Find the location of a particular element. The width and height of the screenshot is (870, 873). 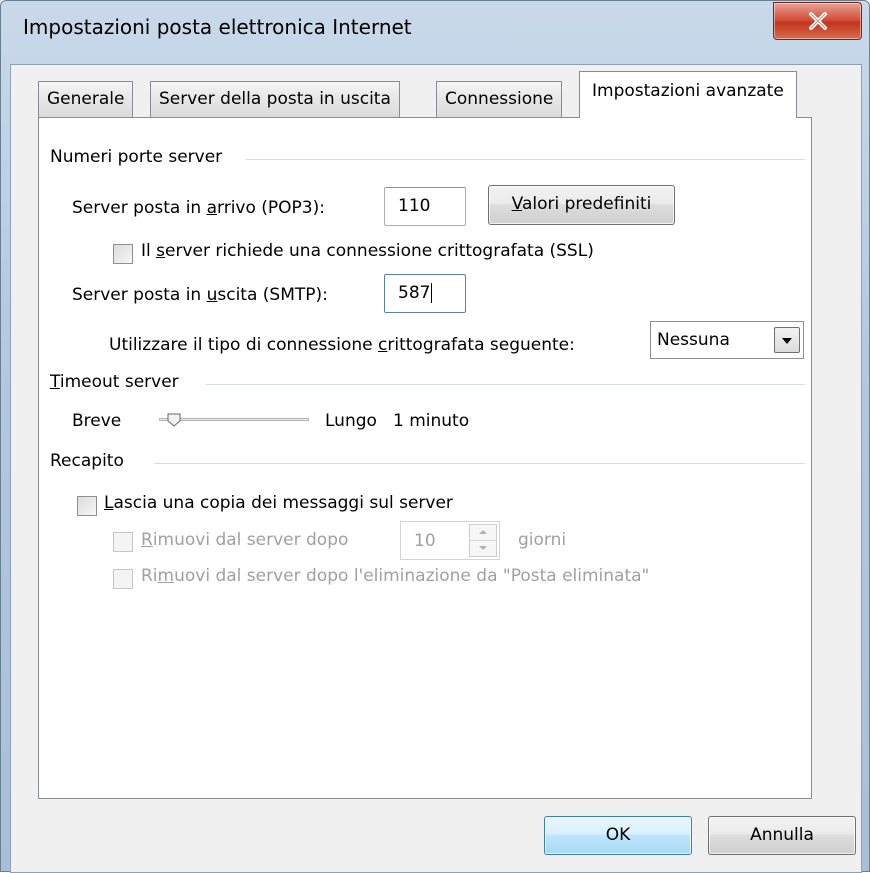

group-label-timeout: Timeout server is located at coordinates (119, 382).